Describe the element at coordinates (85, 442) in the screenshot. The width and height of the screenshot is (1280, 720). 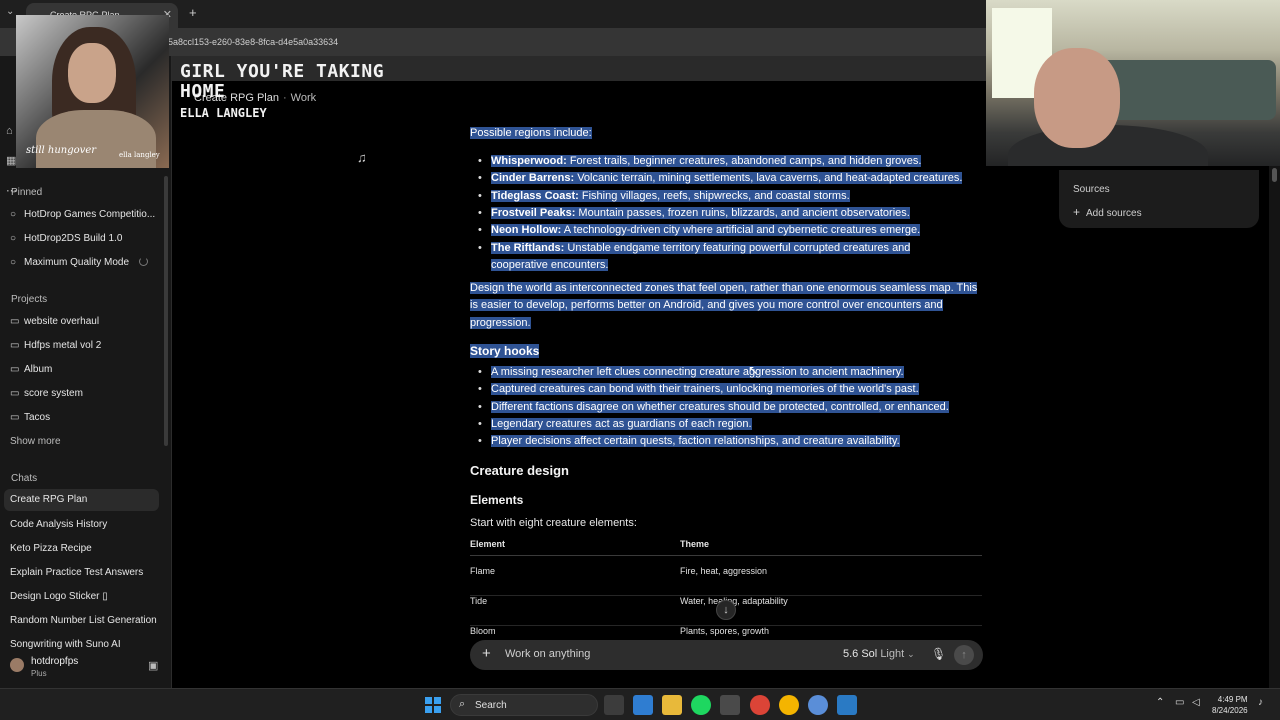
I see `show-more-link: Show more` at that location.